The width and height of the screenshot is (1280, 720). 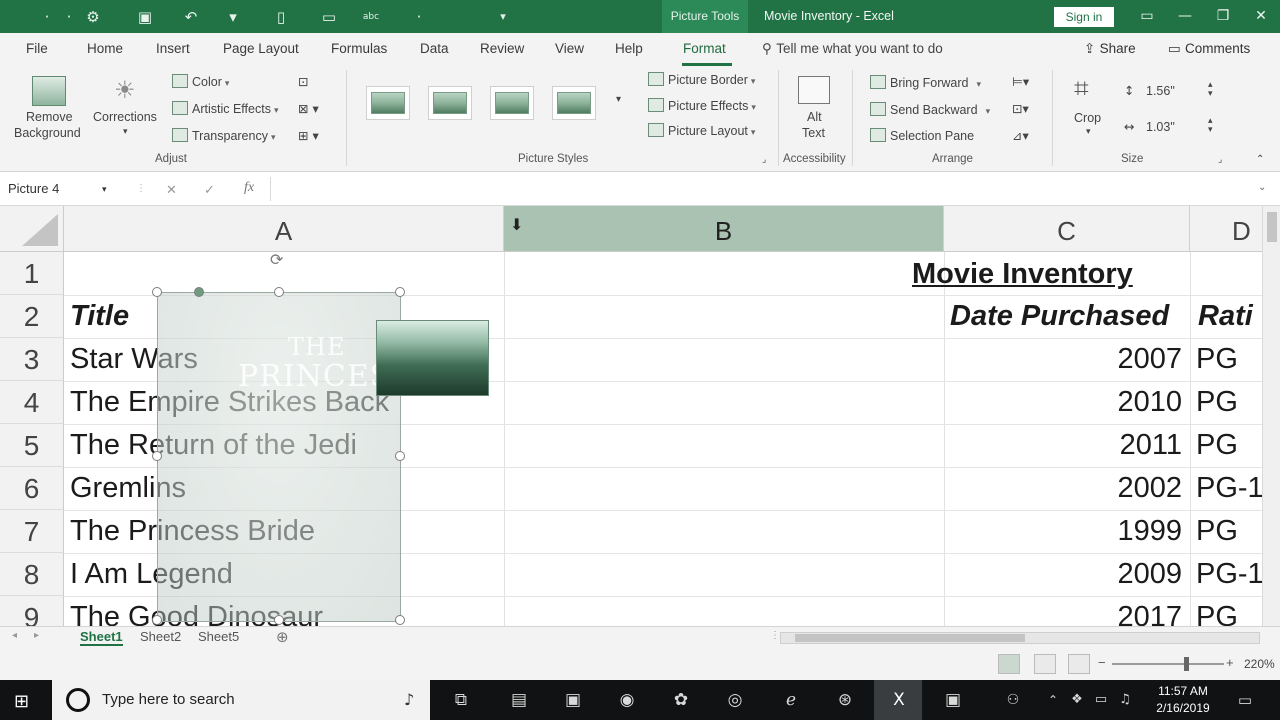 I want to click on year-cell: 1999, so click(x=1106, y=531).